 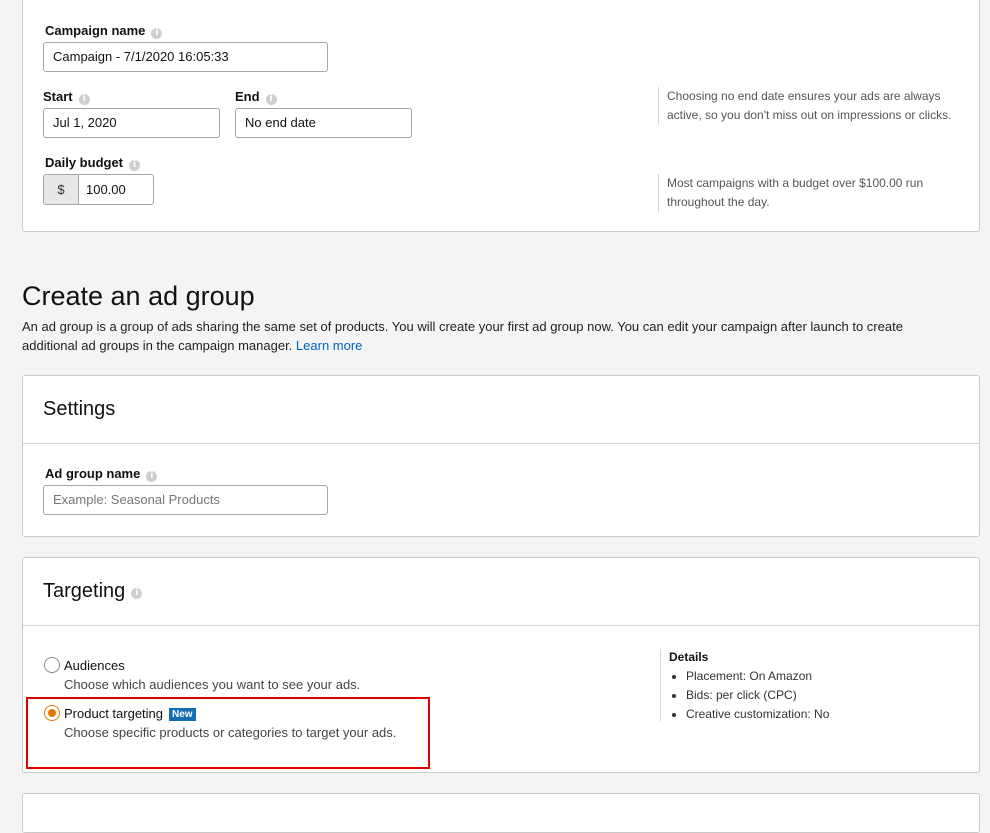 What do you see at coordinates (104, 31) in the screenshot?
I see `campaign-name-label: Campaign name i` at bounding box center [104, 31].